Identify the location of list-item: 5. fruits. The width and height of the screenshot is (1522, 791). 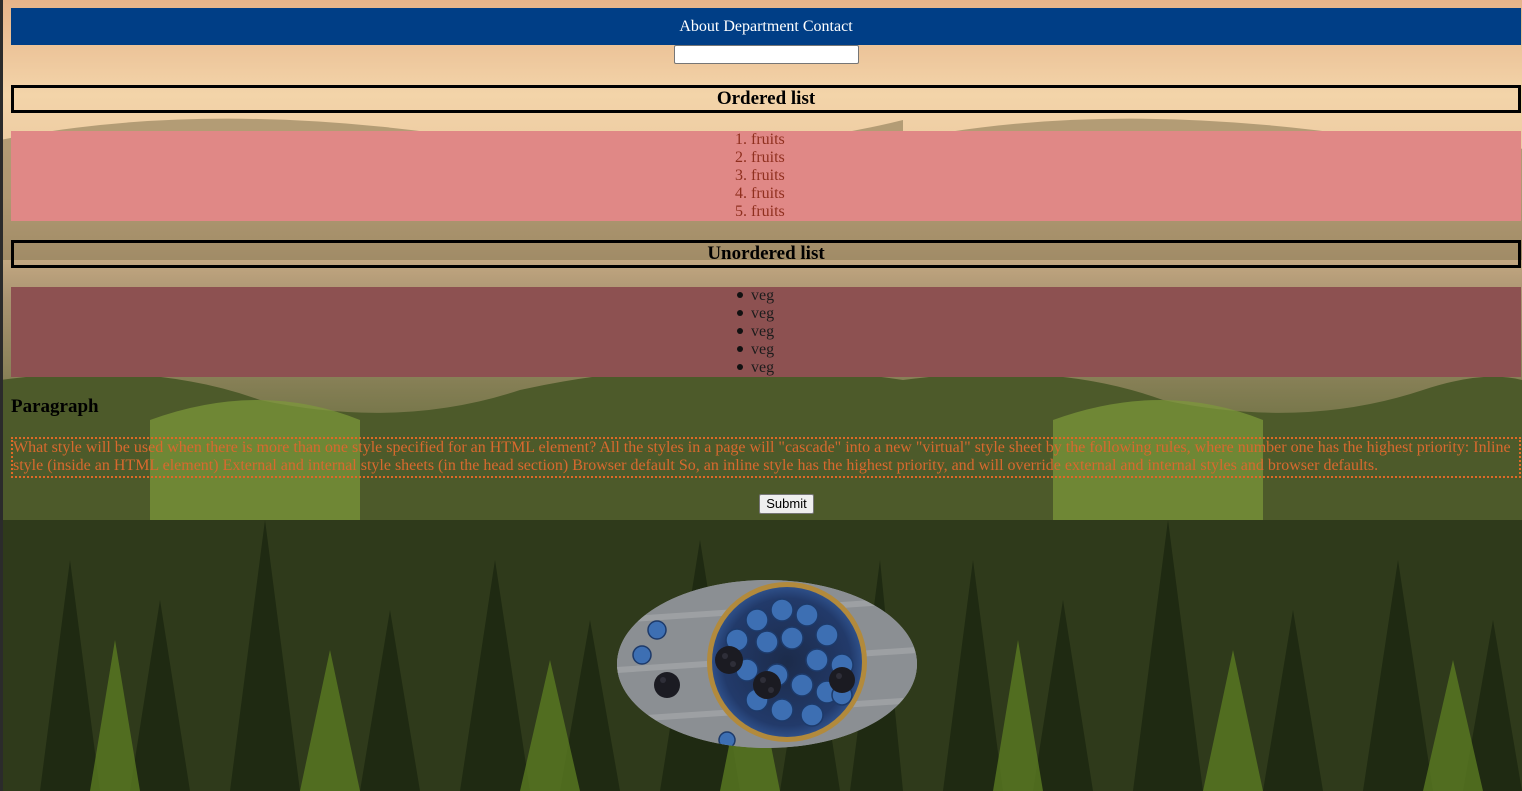
(760, 212).